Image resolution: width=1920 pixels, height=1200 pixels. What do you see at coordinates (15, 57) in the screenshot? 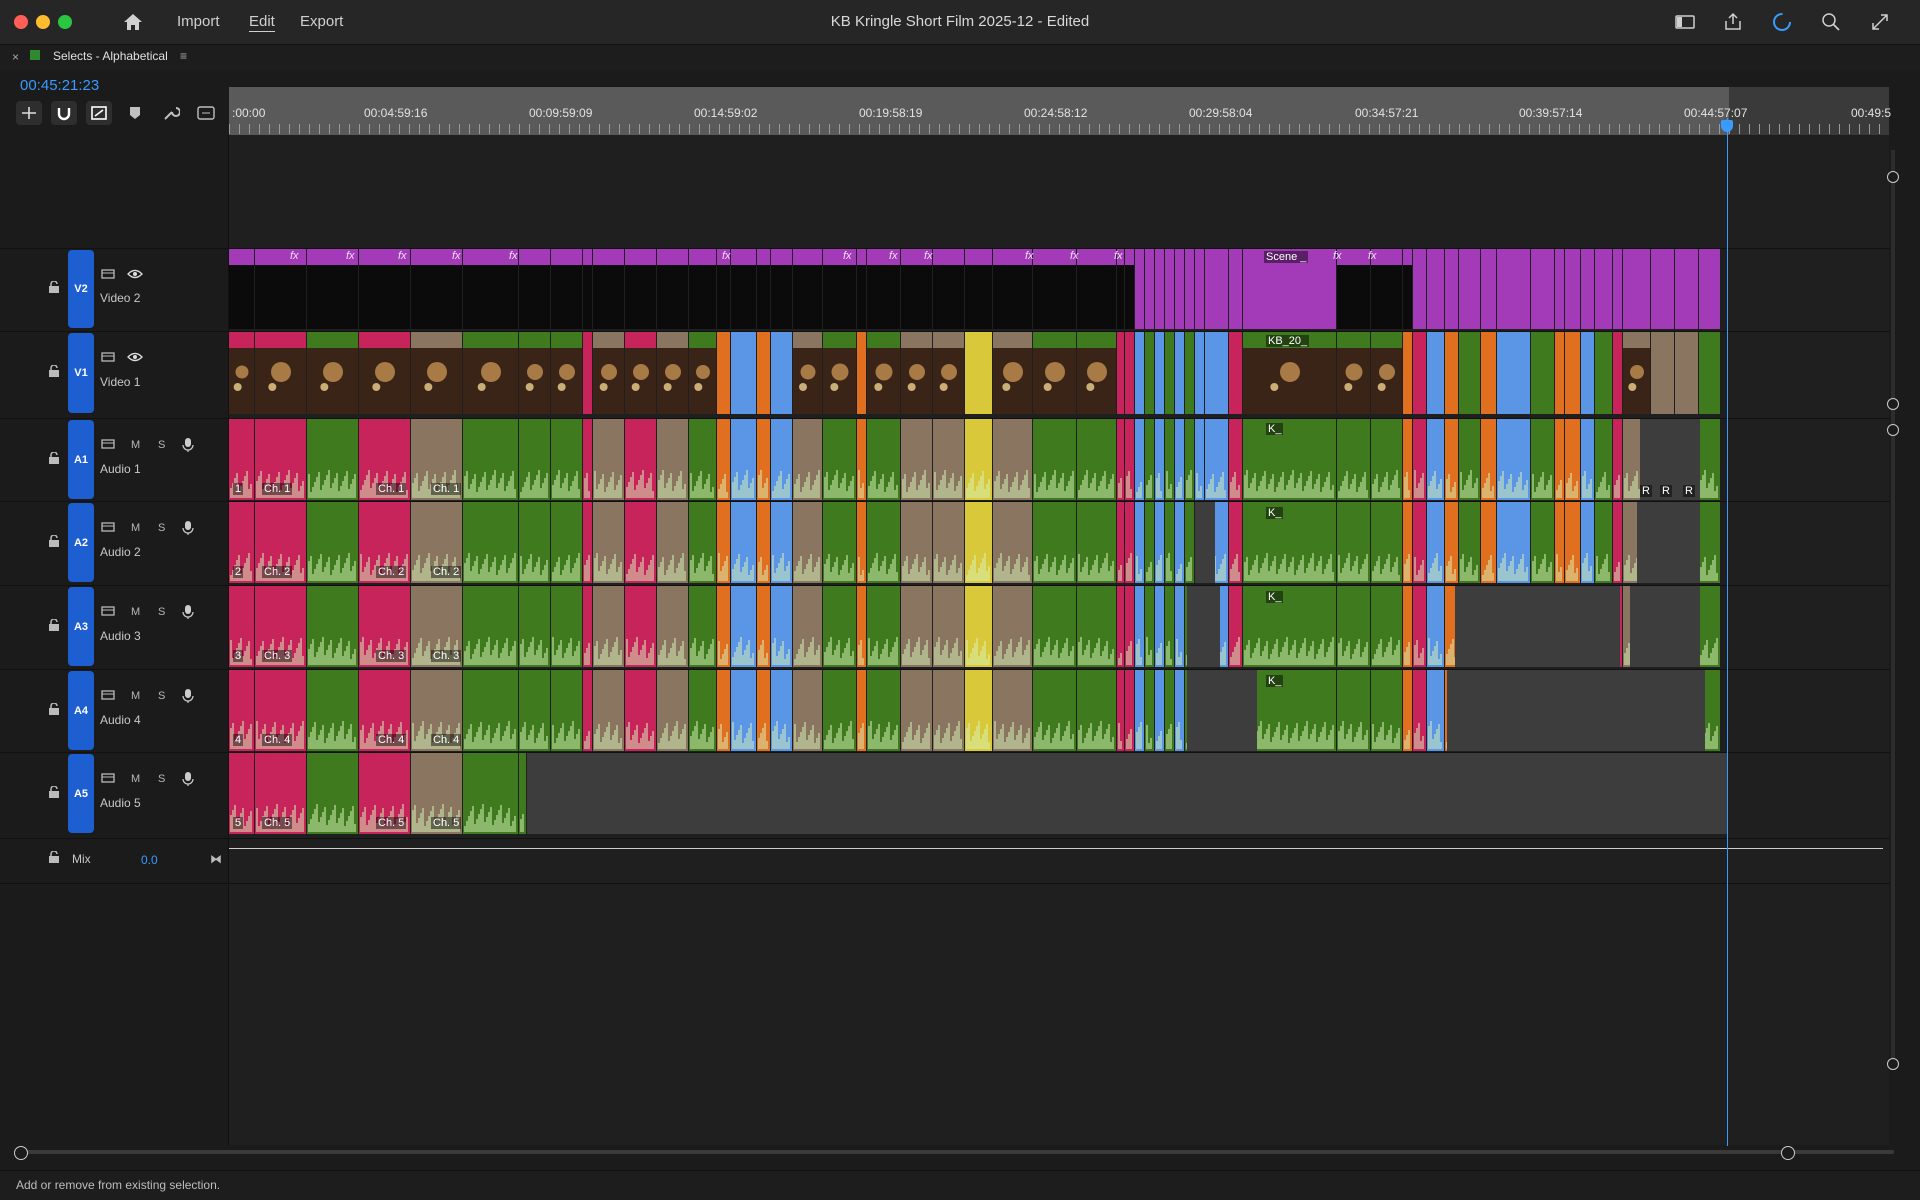
I see `close-panel-icon: ×` at bounding box center [15, 57].